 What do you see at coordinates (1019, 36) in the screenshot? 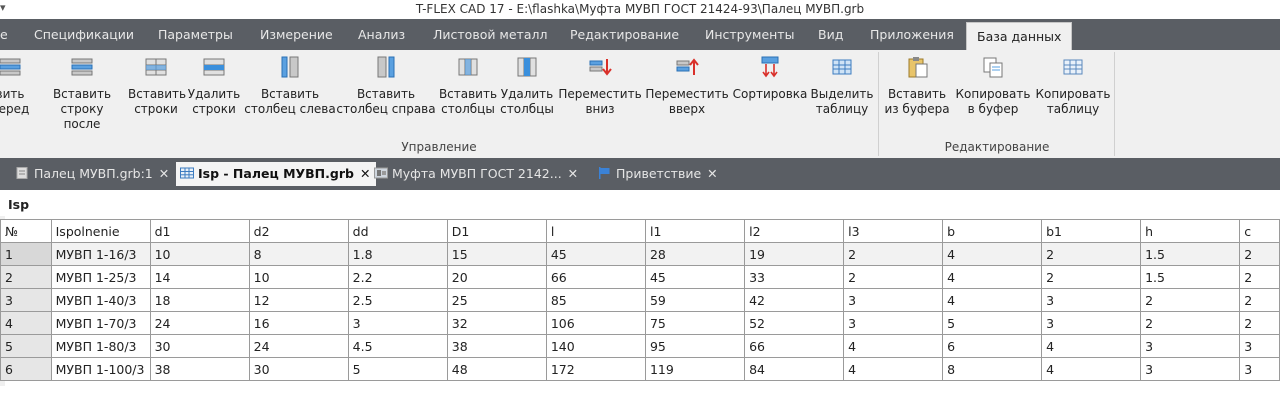
I see `tab-database: База данных` at bounding box center [1019, 36].